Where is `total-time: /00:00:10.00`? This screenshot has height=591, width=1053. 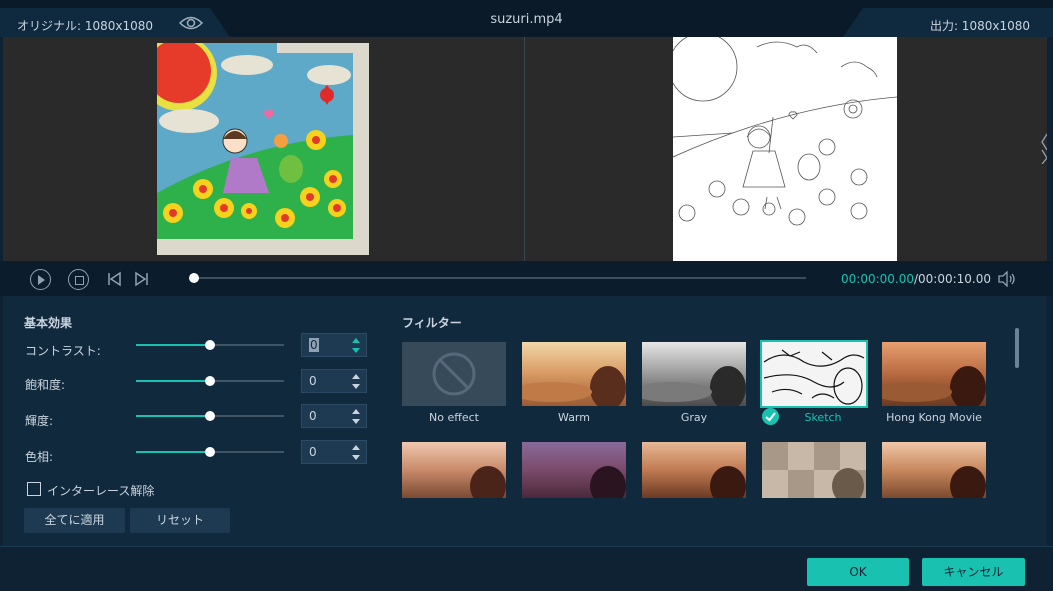 total-time: /00:00:10.00 is located at coordinates (952, 279).